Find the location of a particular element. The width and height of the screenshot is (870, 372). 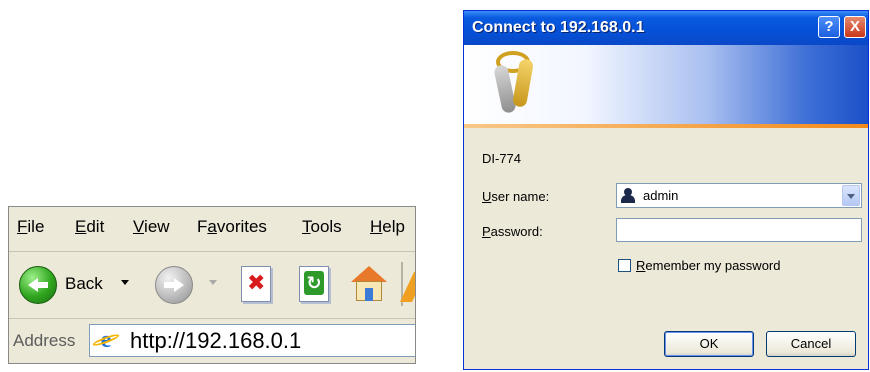

ok-button: OK is located at coordinates (709, 344).